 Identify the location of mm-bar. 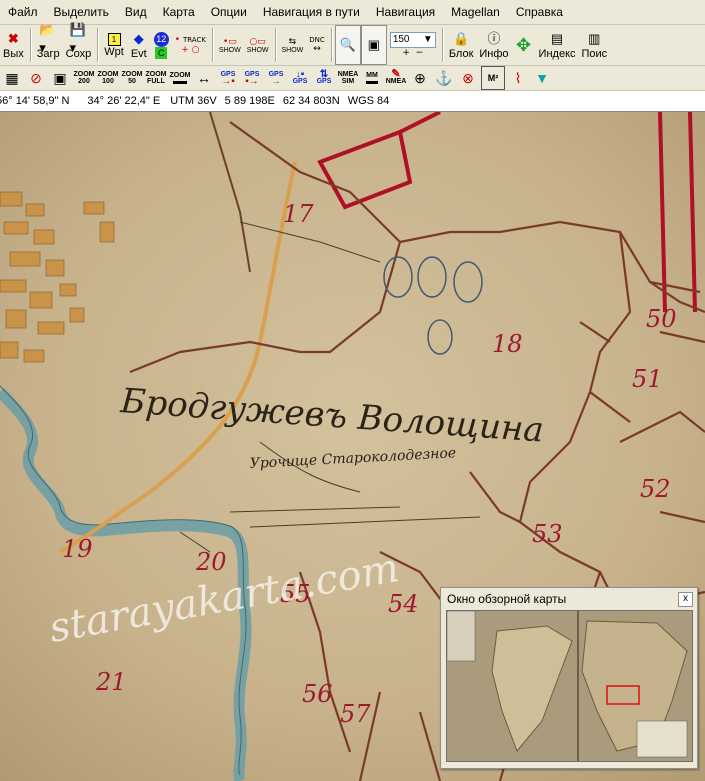
(372, 82).